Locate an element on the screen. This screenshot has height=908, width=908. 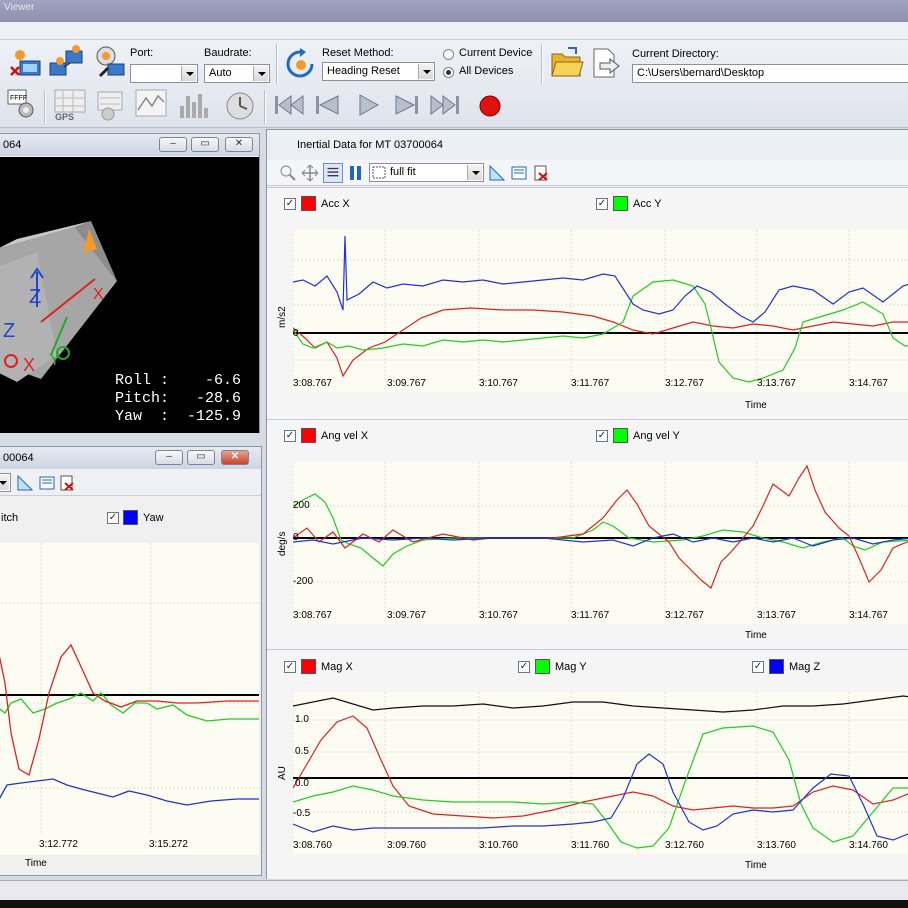
y-axis-title: deg/s is located at coordinates (282, 543).